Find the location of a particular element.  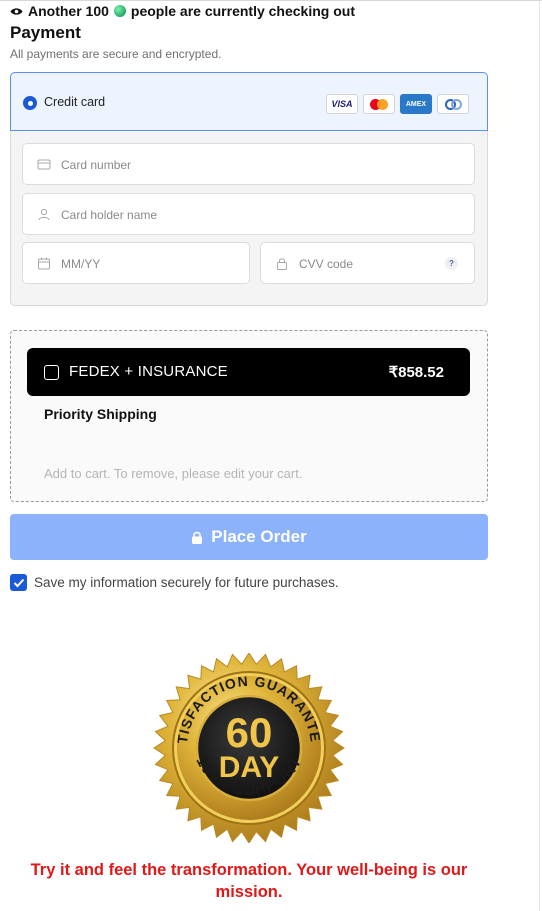

visa-logo-icon: VISA is located at coordinates (342, 104).